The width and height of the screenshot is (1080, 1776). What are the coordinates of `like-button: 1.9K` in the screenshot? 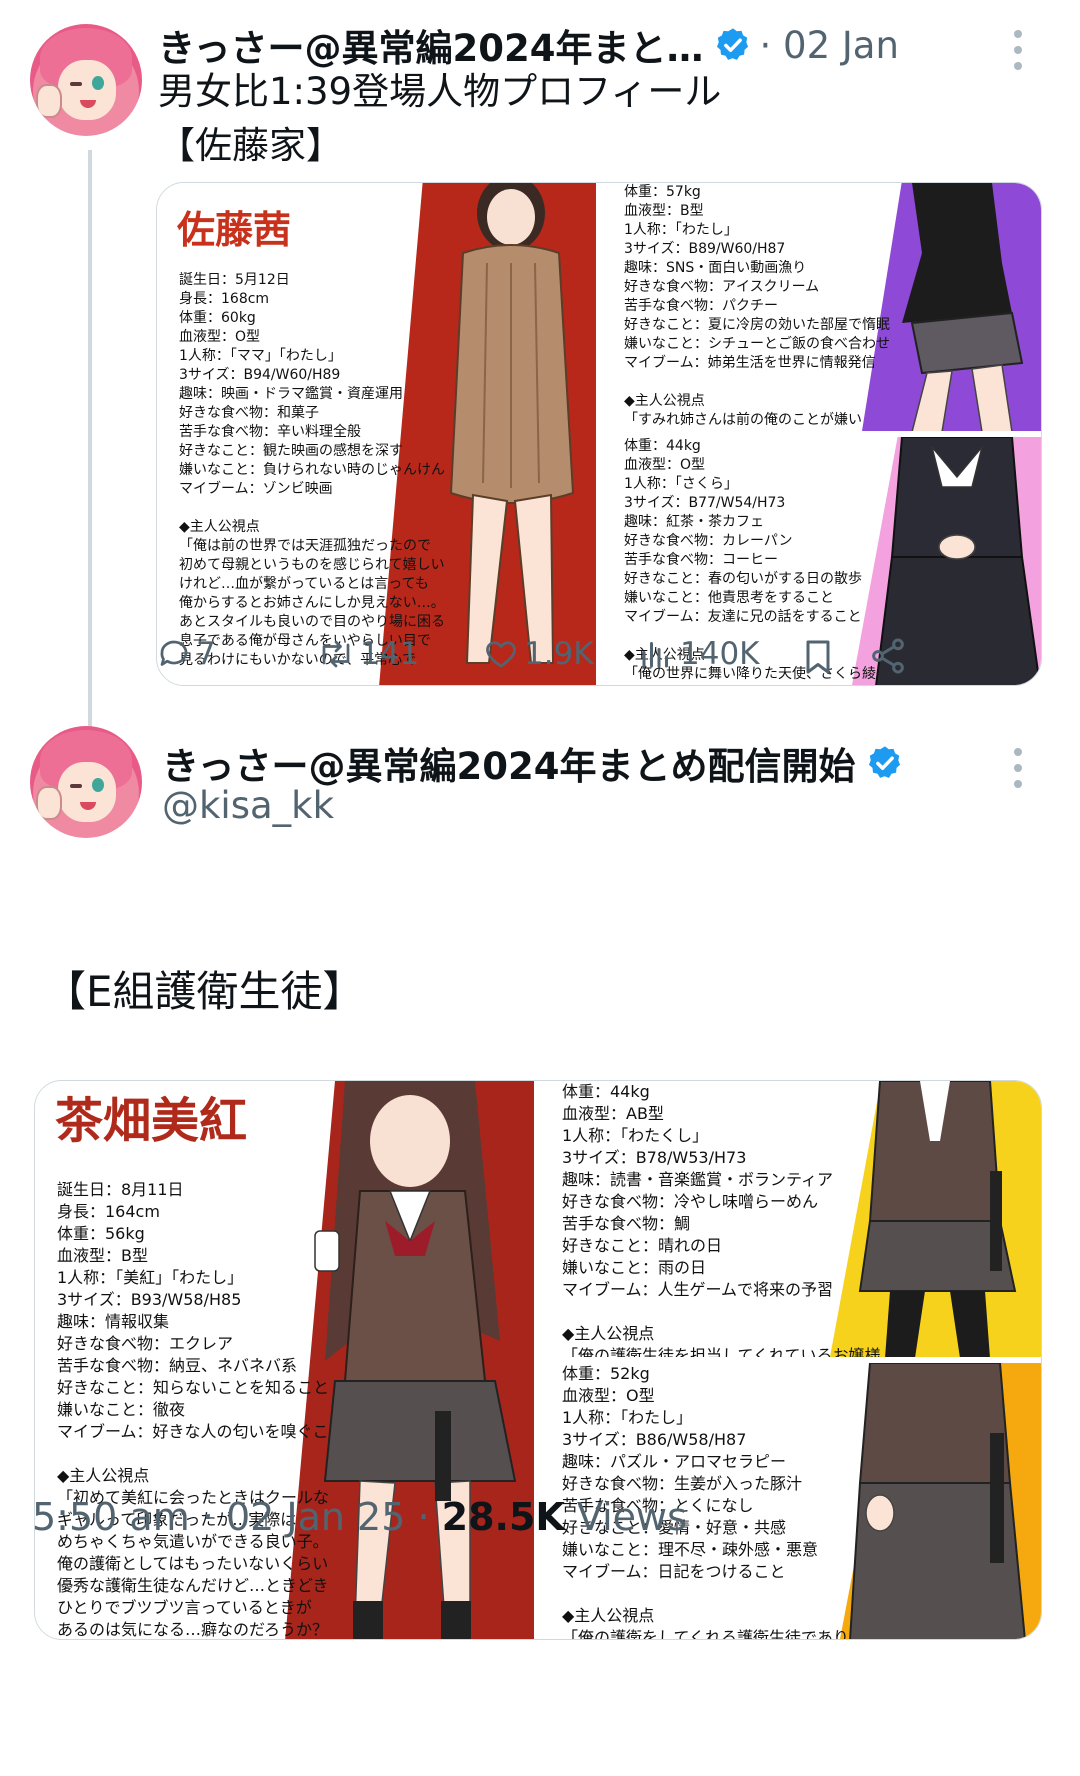 It's located at (538, 654).